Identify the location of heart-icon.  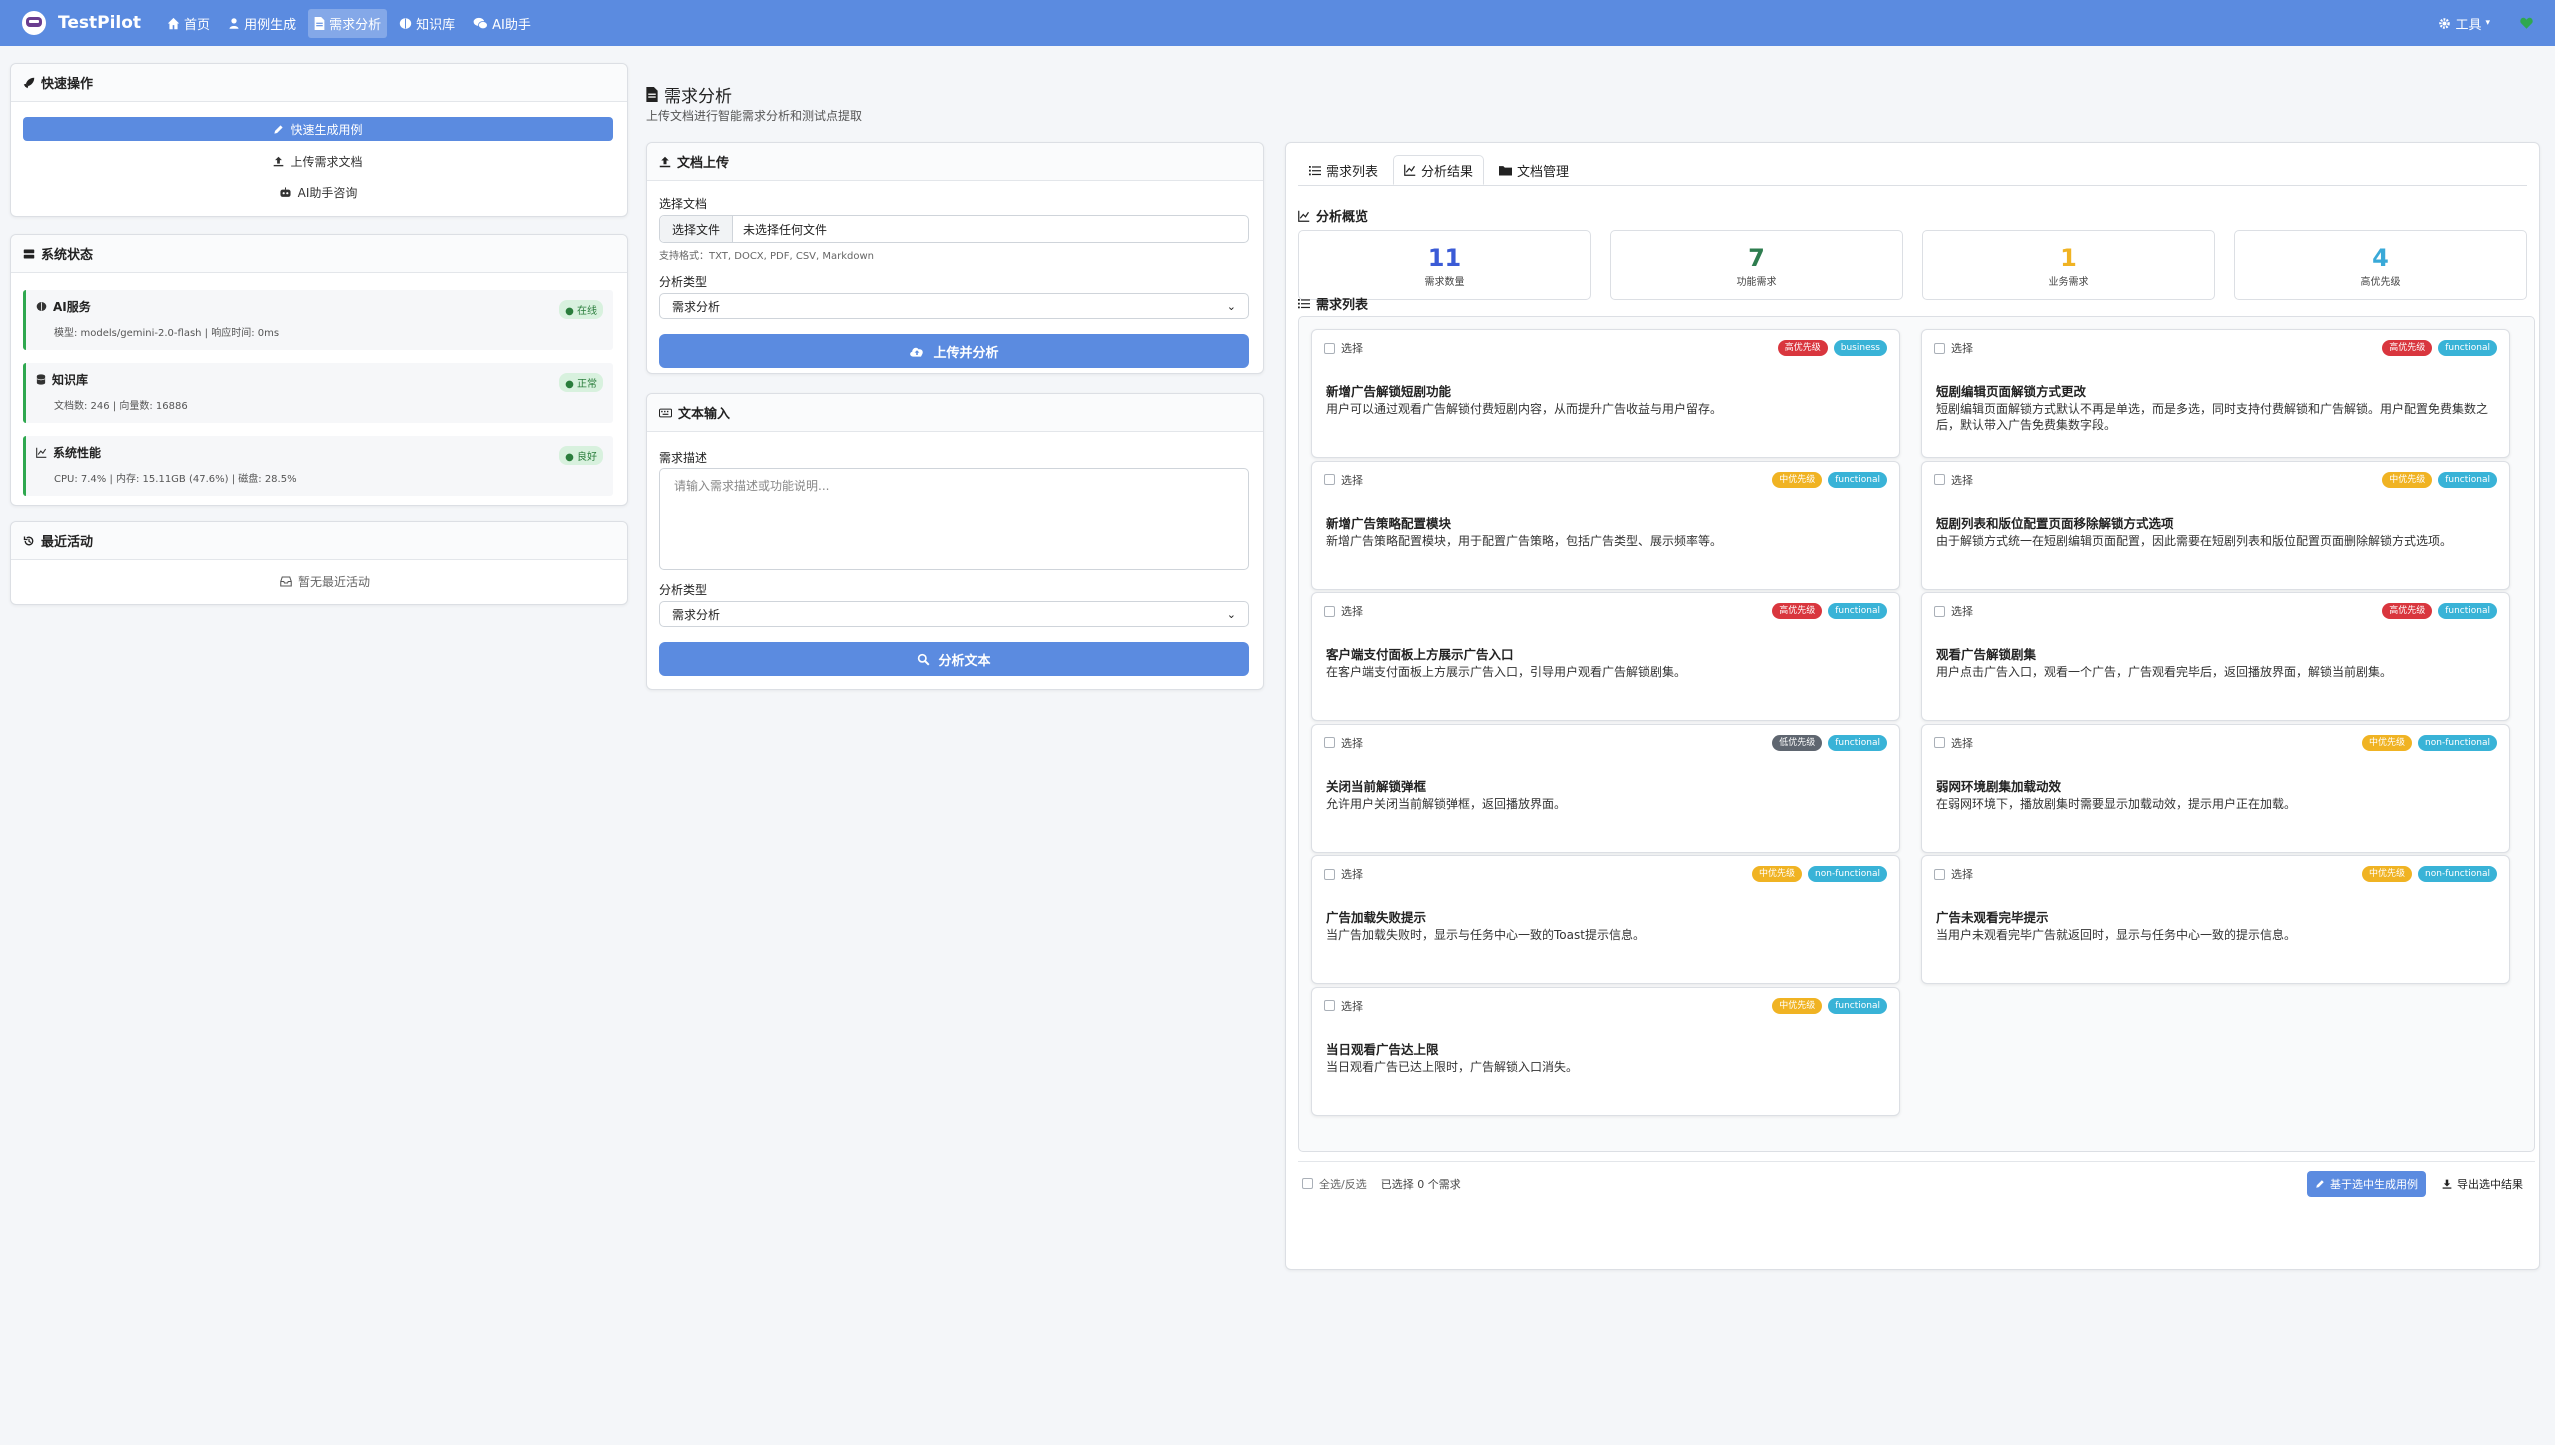
(2526, 23).